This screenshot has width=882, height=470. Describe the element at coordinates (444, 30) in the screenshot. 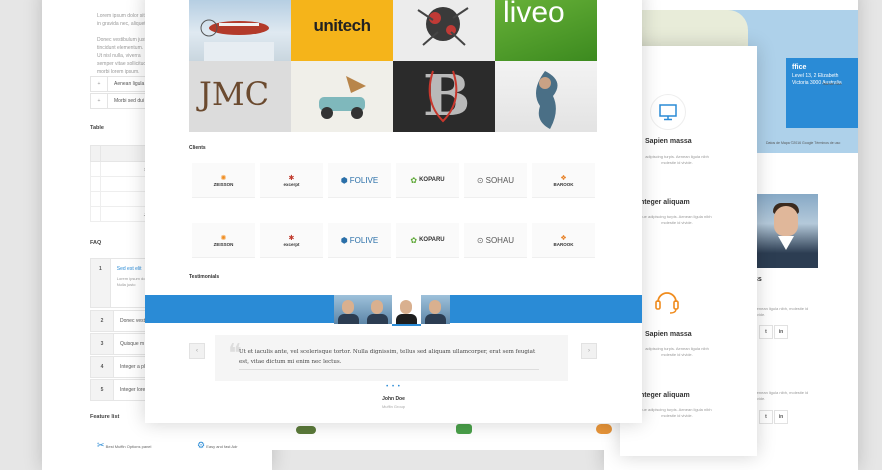

I see `portfolio-item-illustration` at that location.